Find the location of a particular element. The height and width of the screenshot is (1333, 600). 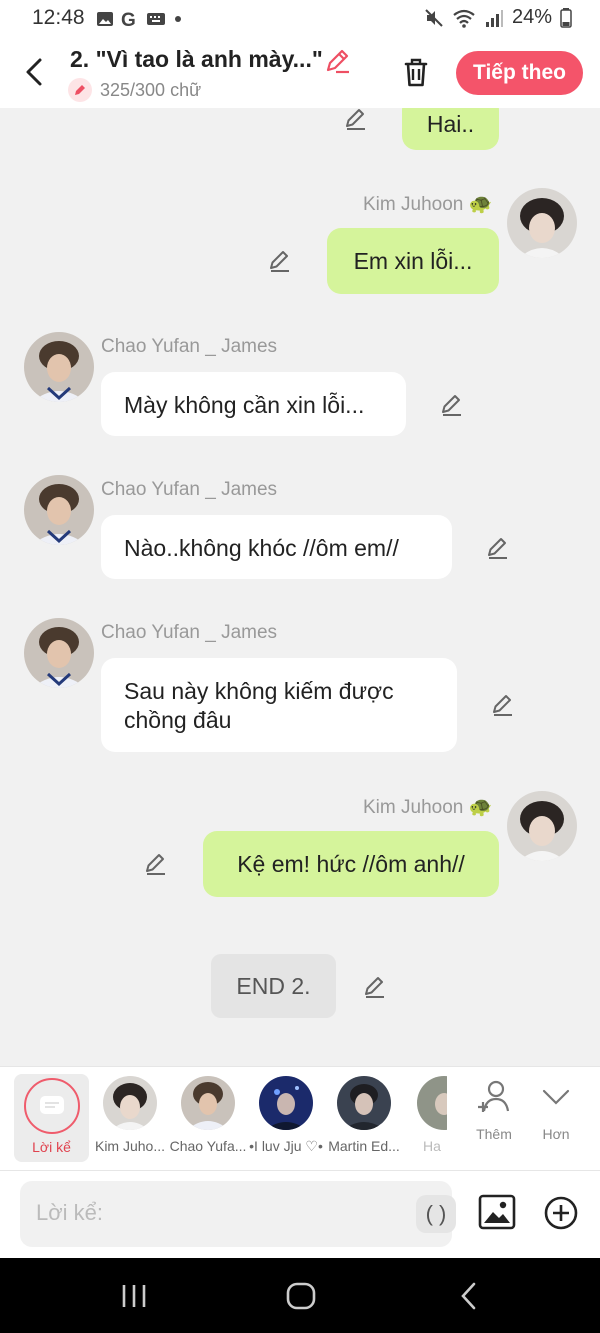

character-name: Ha is located at coordinates (432, 1146).